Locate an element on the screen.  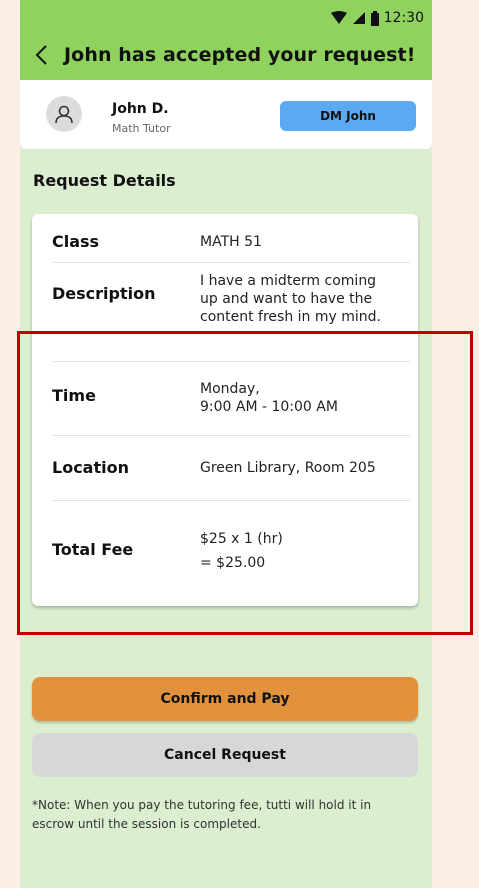
location-row: Location Green Library, Room 205 is located at coordinates (225, 469).